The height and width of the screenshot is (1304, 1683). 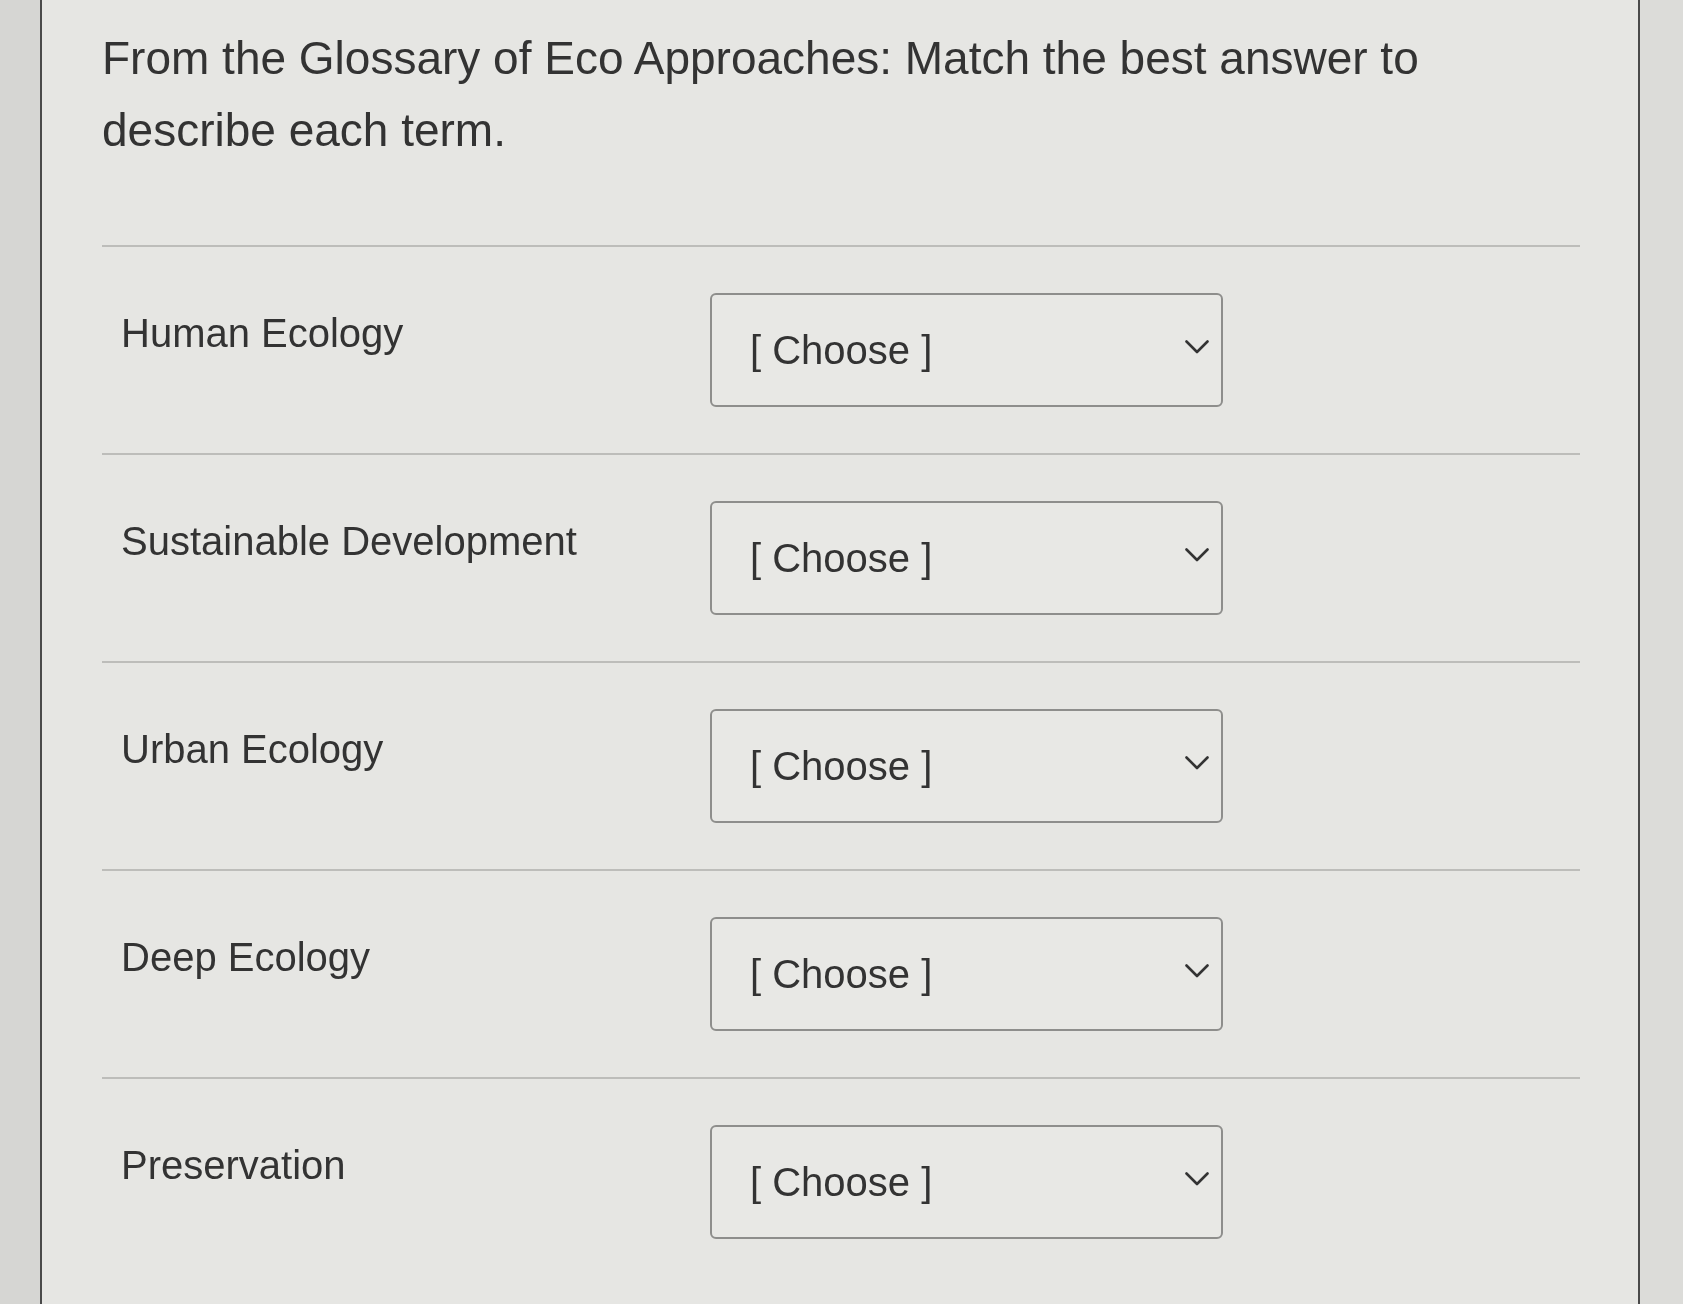 What do you see at coordinates (246, 957) in the screenshot?
I see `term-label: Deep Ecology` at bounding box center [246, 957].